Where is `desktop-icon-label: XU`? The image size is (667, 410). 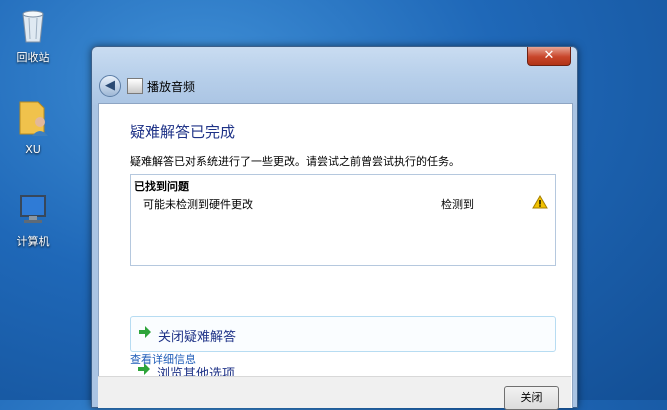
desktop-icon-label: XU is located at coordinates (33, 149).